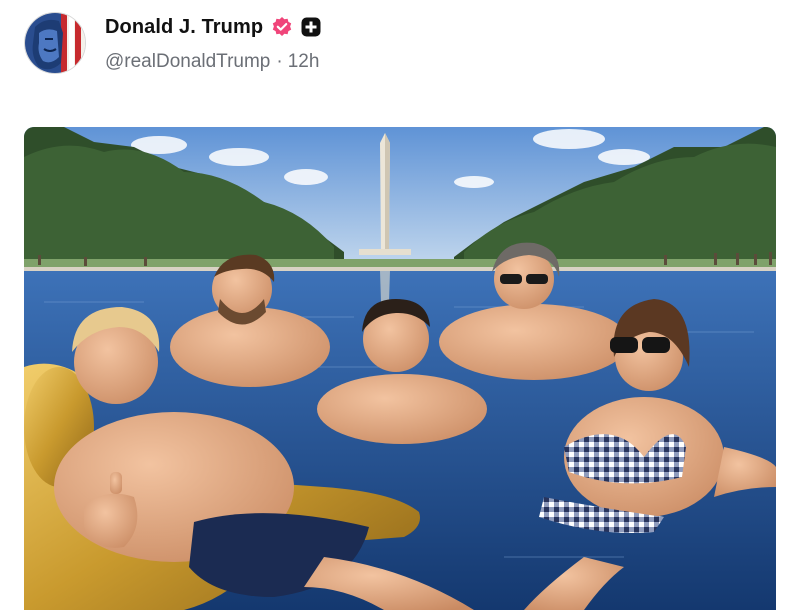 This screenshot has width=800, height=610. What do you see at coordinates (311, 27) in the screenshot?
I see `plus-badge-icon` at bounding box center [311, 27].